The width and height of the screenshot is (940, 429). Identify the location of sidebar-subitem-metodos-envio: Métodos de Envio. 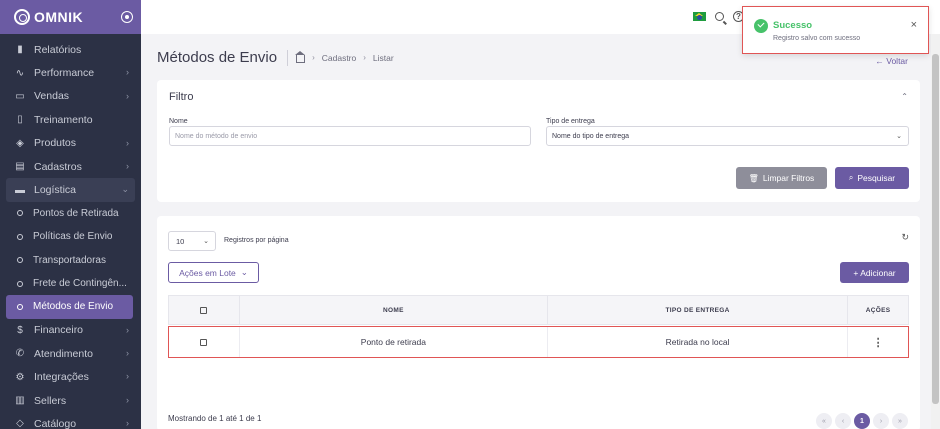
(69, 307).